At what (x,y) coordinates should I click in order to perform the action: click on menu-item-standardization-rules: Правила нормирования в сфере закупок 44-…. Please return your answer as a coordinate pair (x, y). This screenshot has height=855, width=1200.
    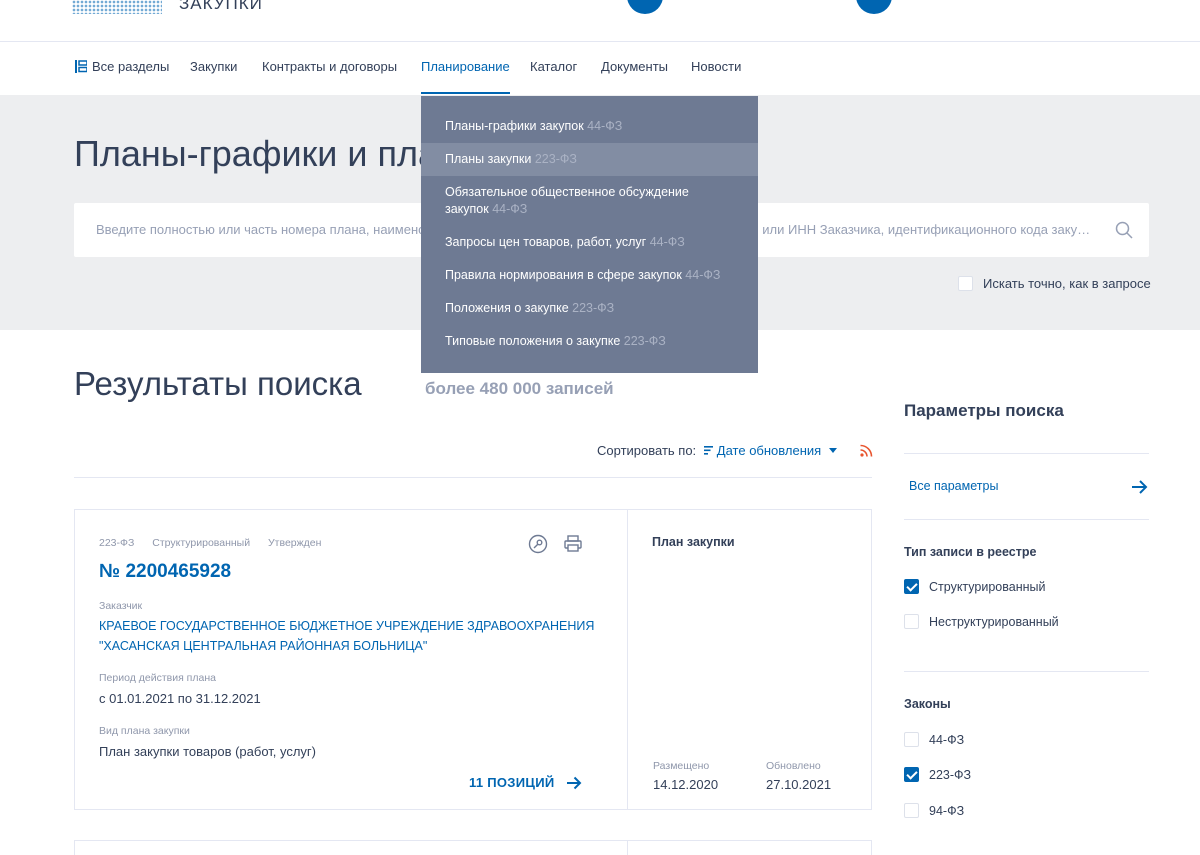
    Looking at the image, I should click on (589, 275).